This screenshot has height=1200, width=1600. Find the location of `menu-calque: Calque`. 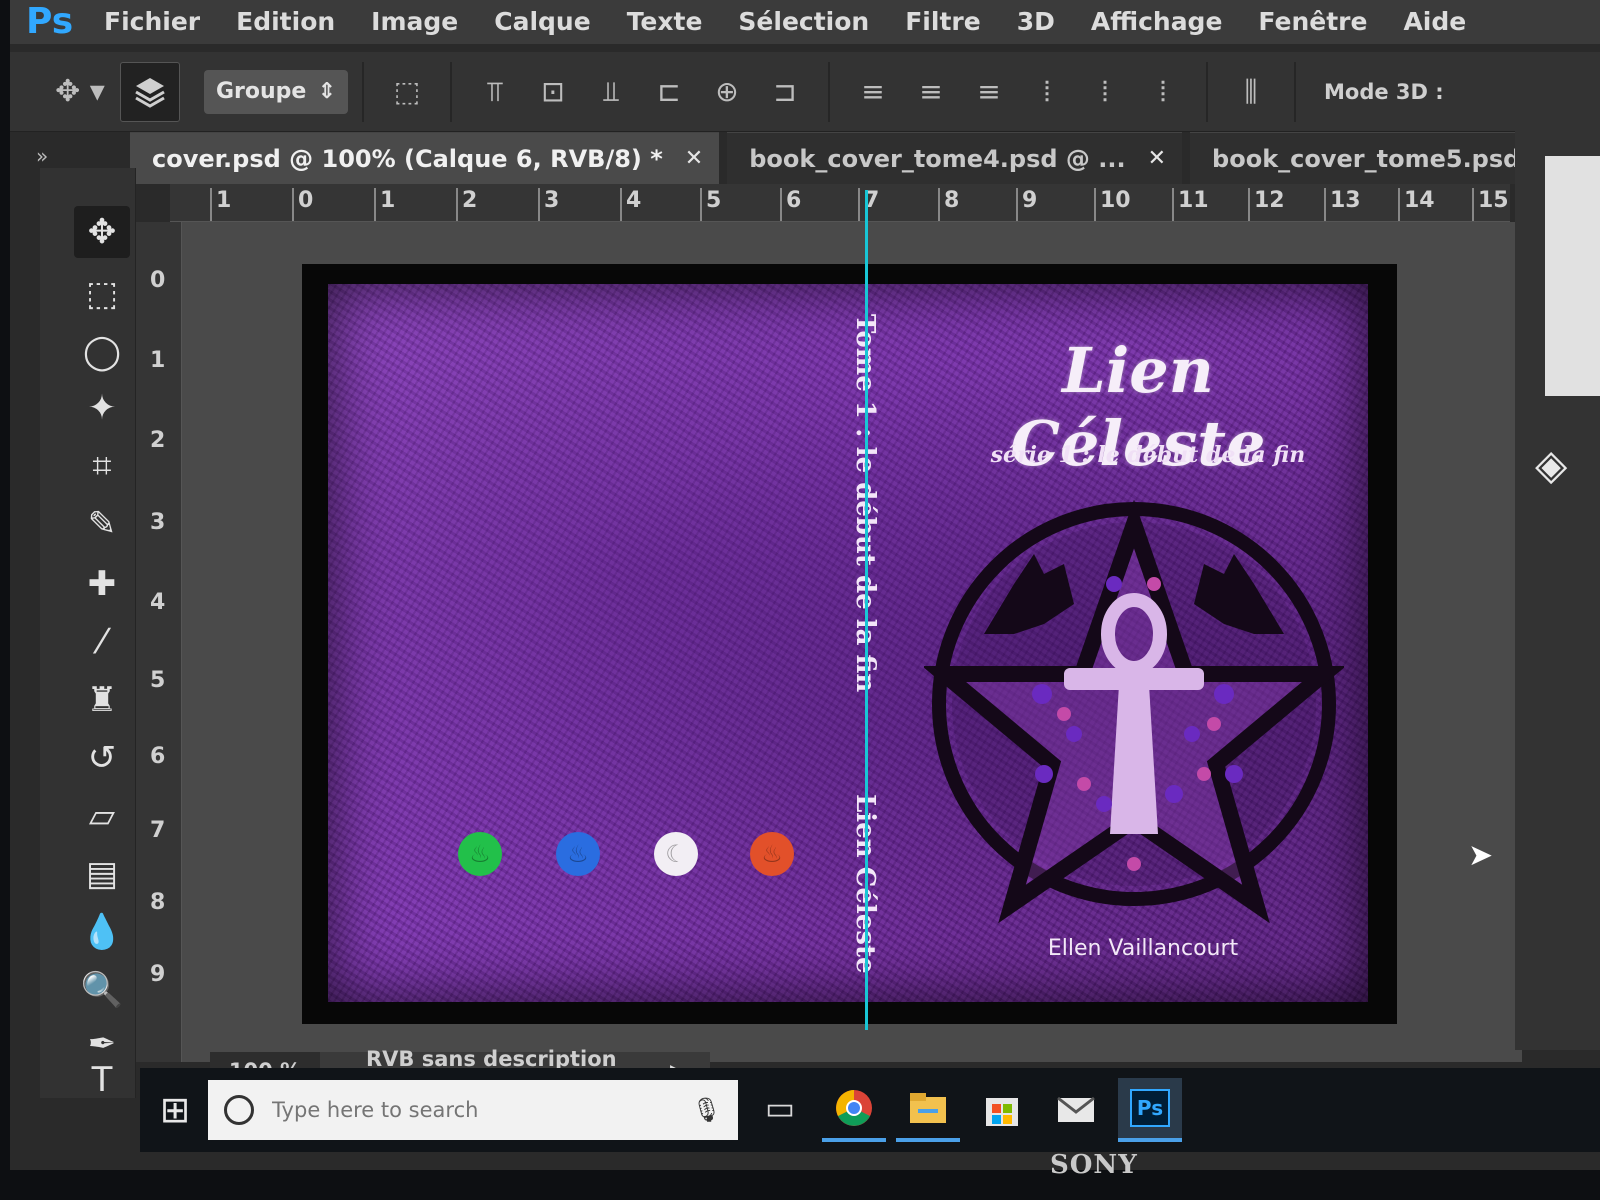

menu-calque: Calque is located at coordinates (542, 22).